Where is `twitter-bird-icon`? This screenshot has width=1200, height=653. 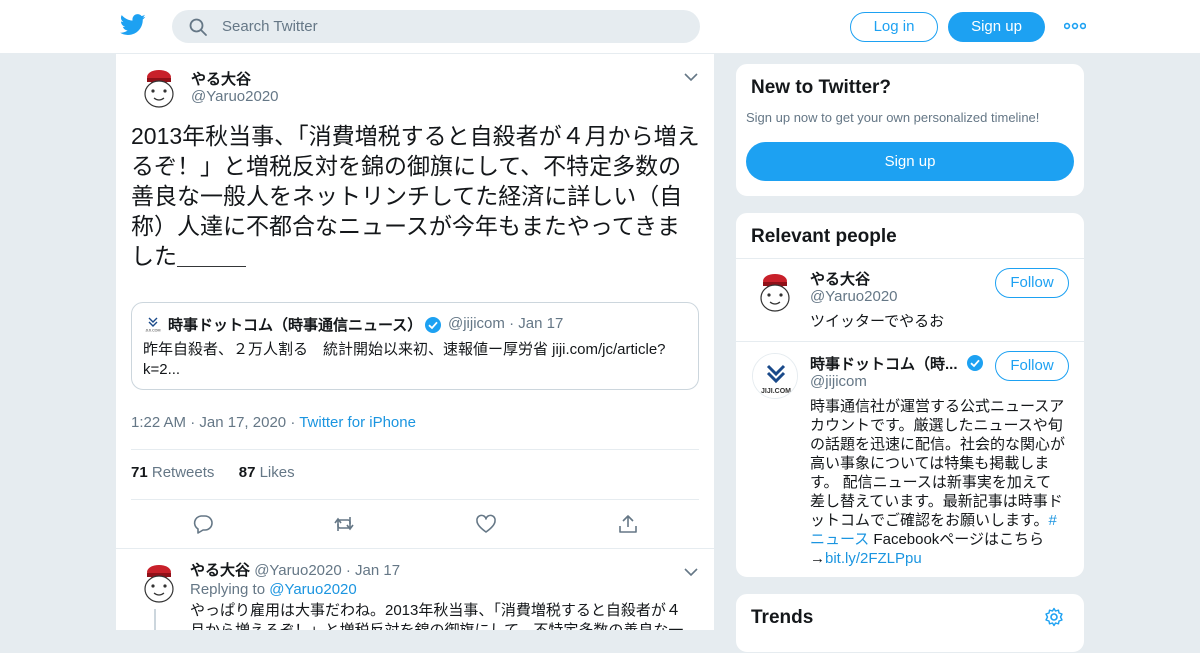
twitter-bird-icon is located at coordinates (133, 25).